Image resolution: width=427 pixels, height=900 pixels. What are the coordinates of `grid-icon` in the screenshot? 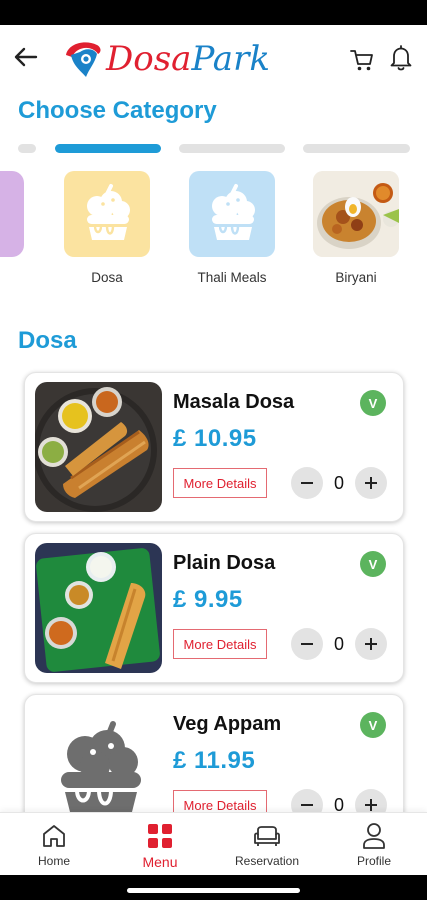 It's located at (160, 836).